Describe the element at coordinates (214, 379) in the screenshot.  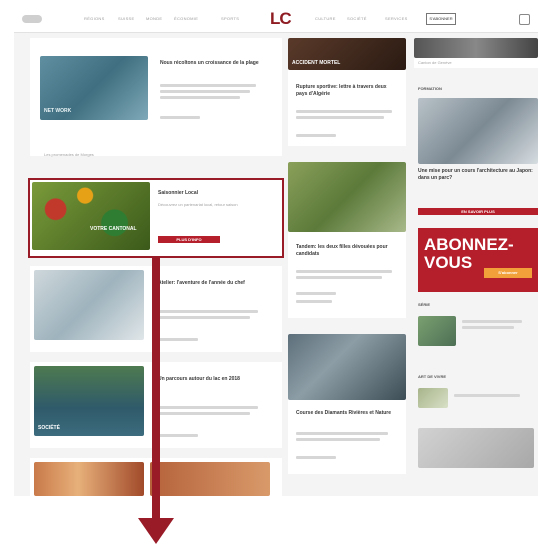
I see `article-title: Un parcours autour du lac en 2018` at that location.